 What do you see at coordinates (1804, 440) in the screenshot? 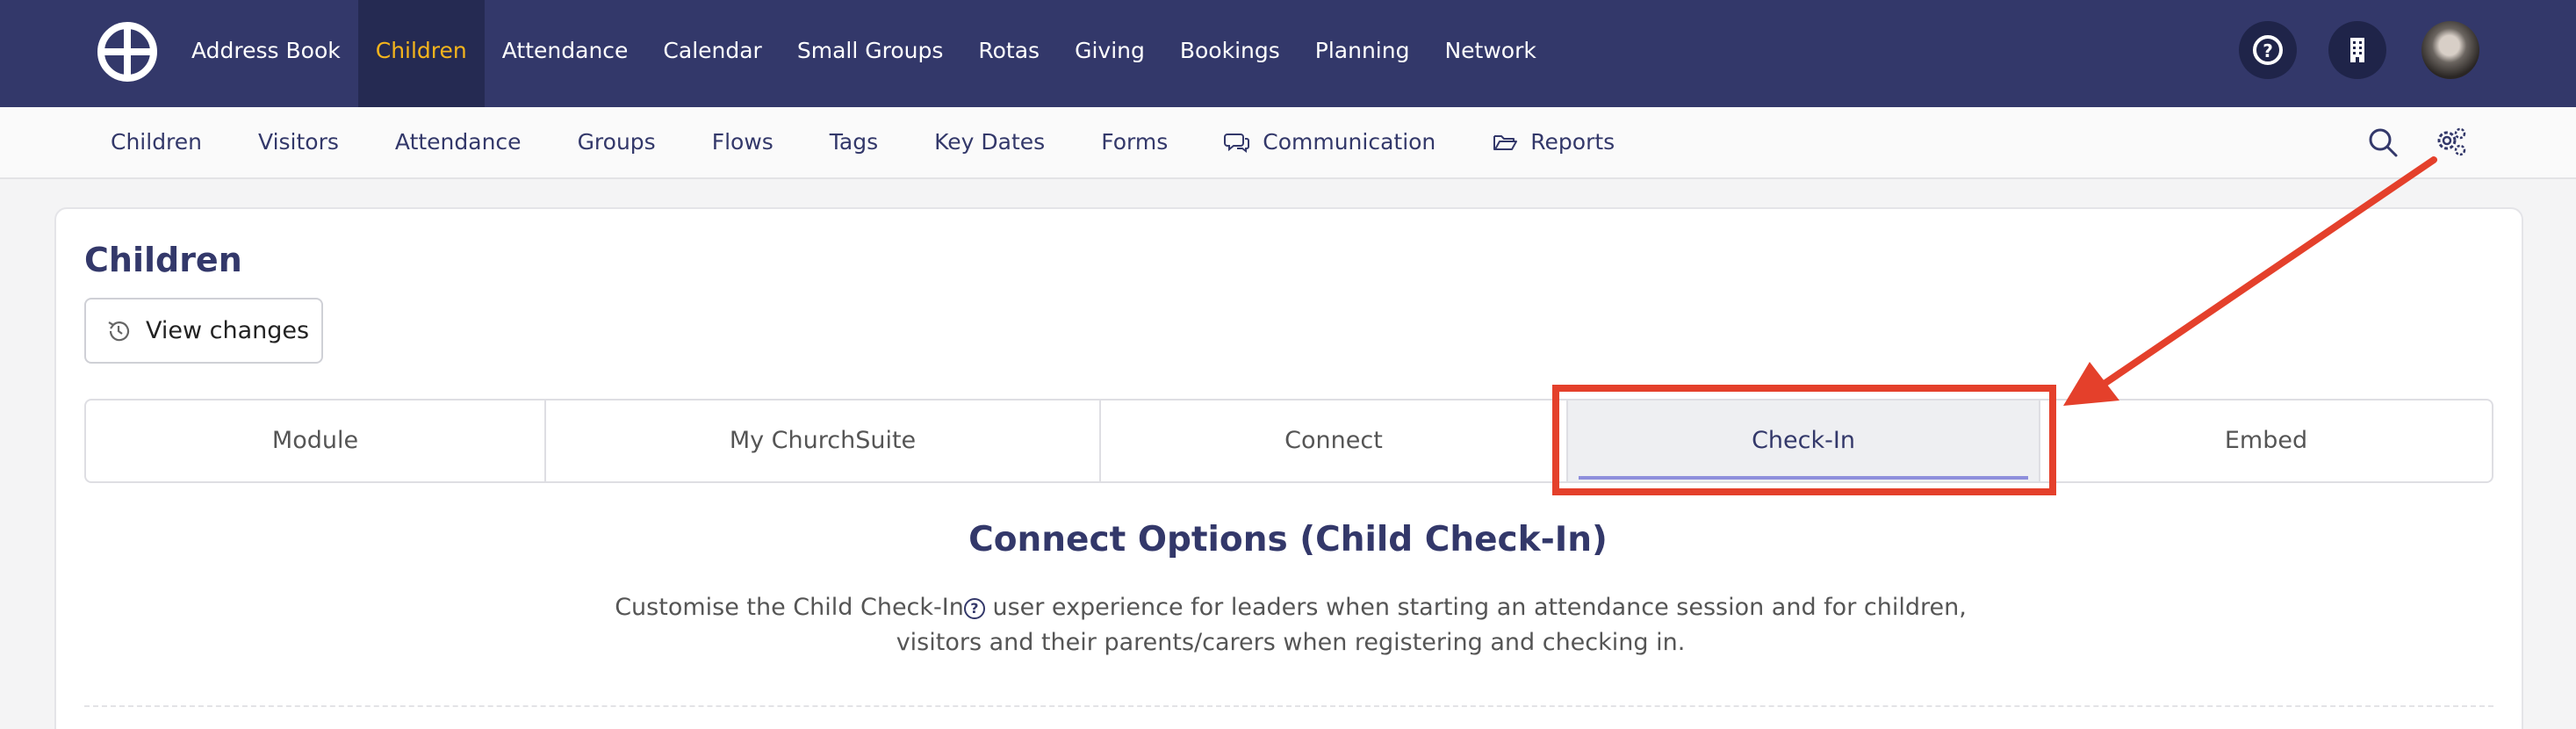
I see `annotation-highlight-box` at bounding box center [1804, 440].